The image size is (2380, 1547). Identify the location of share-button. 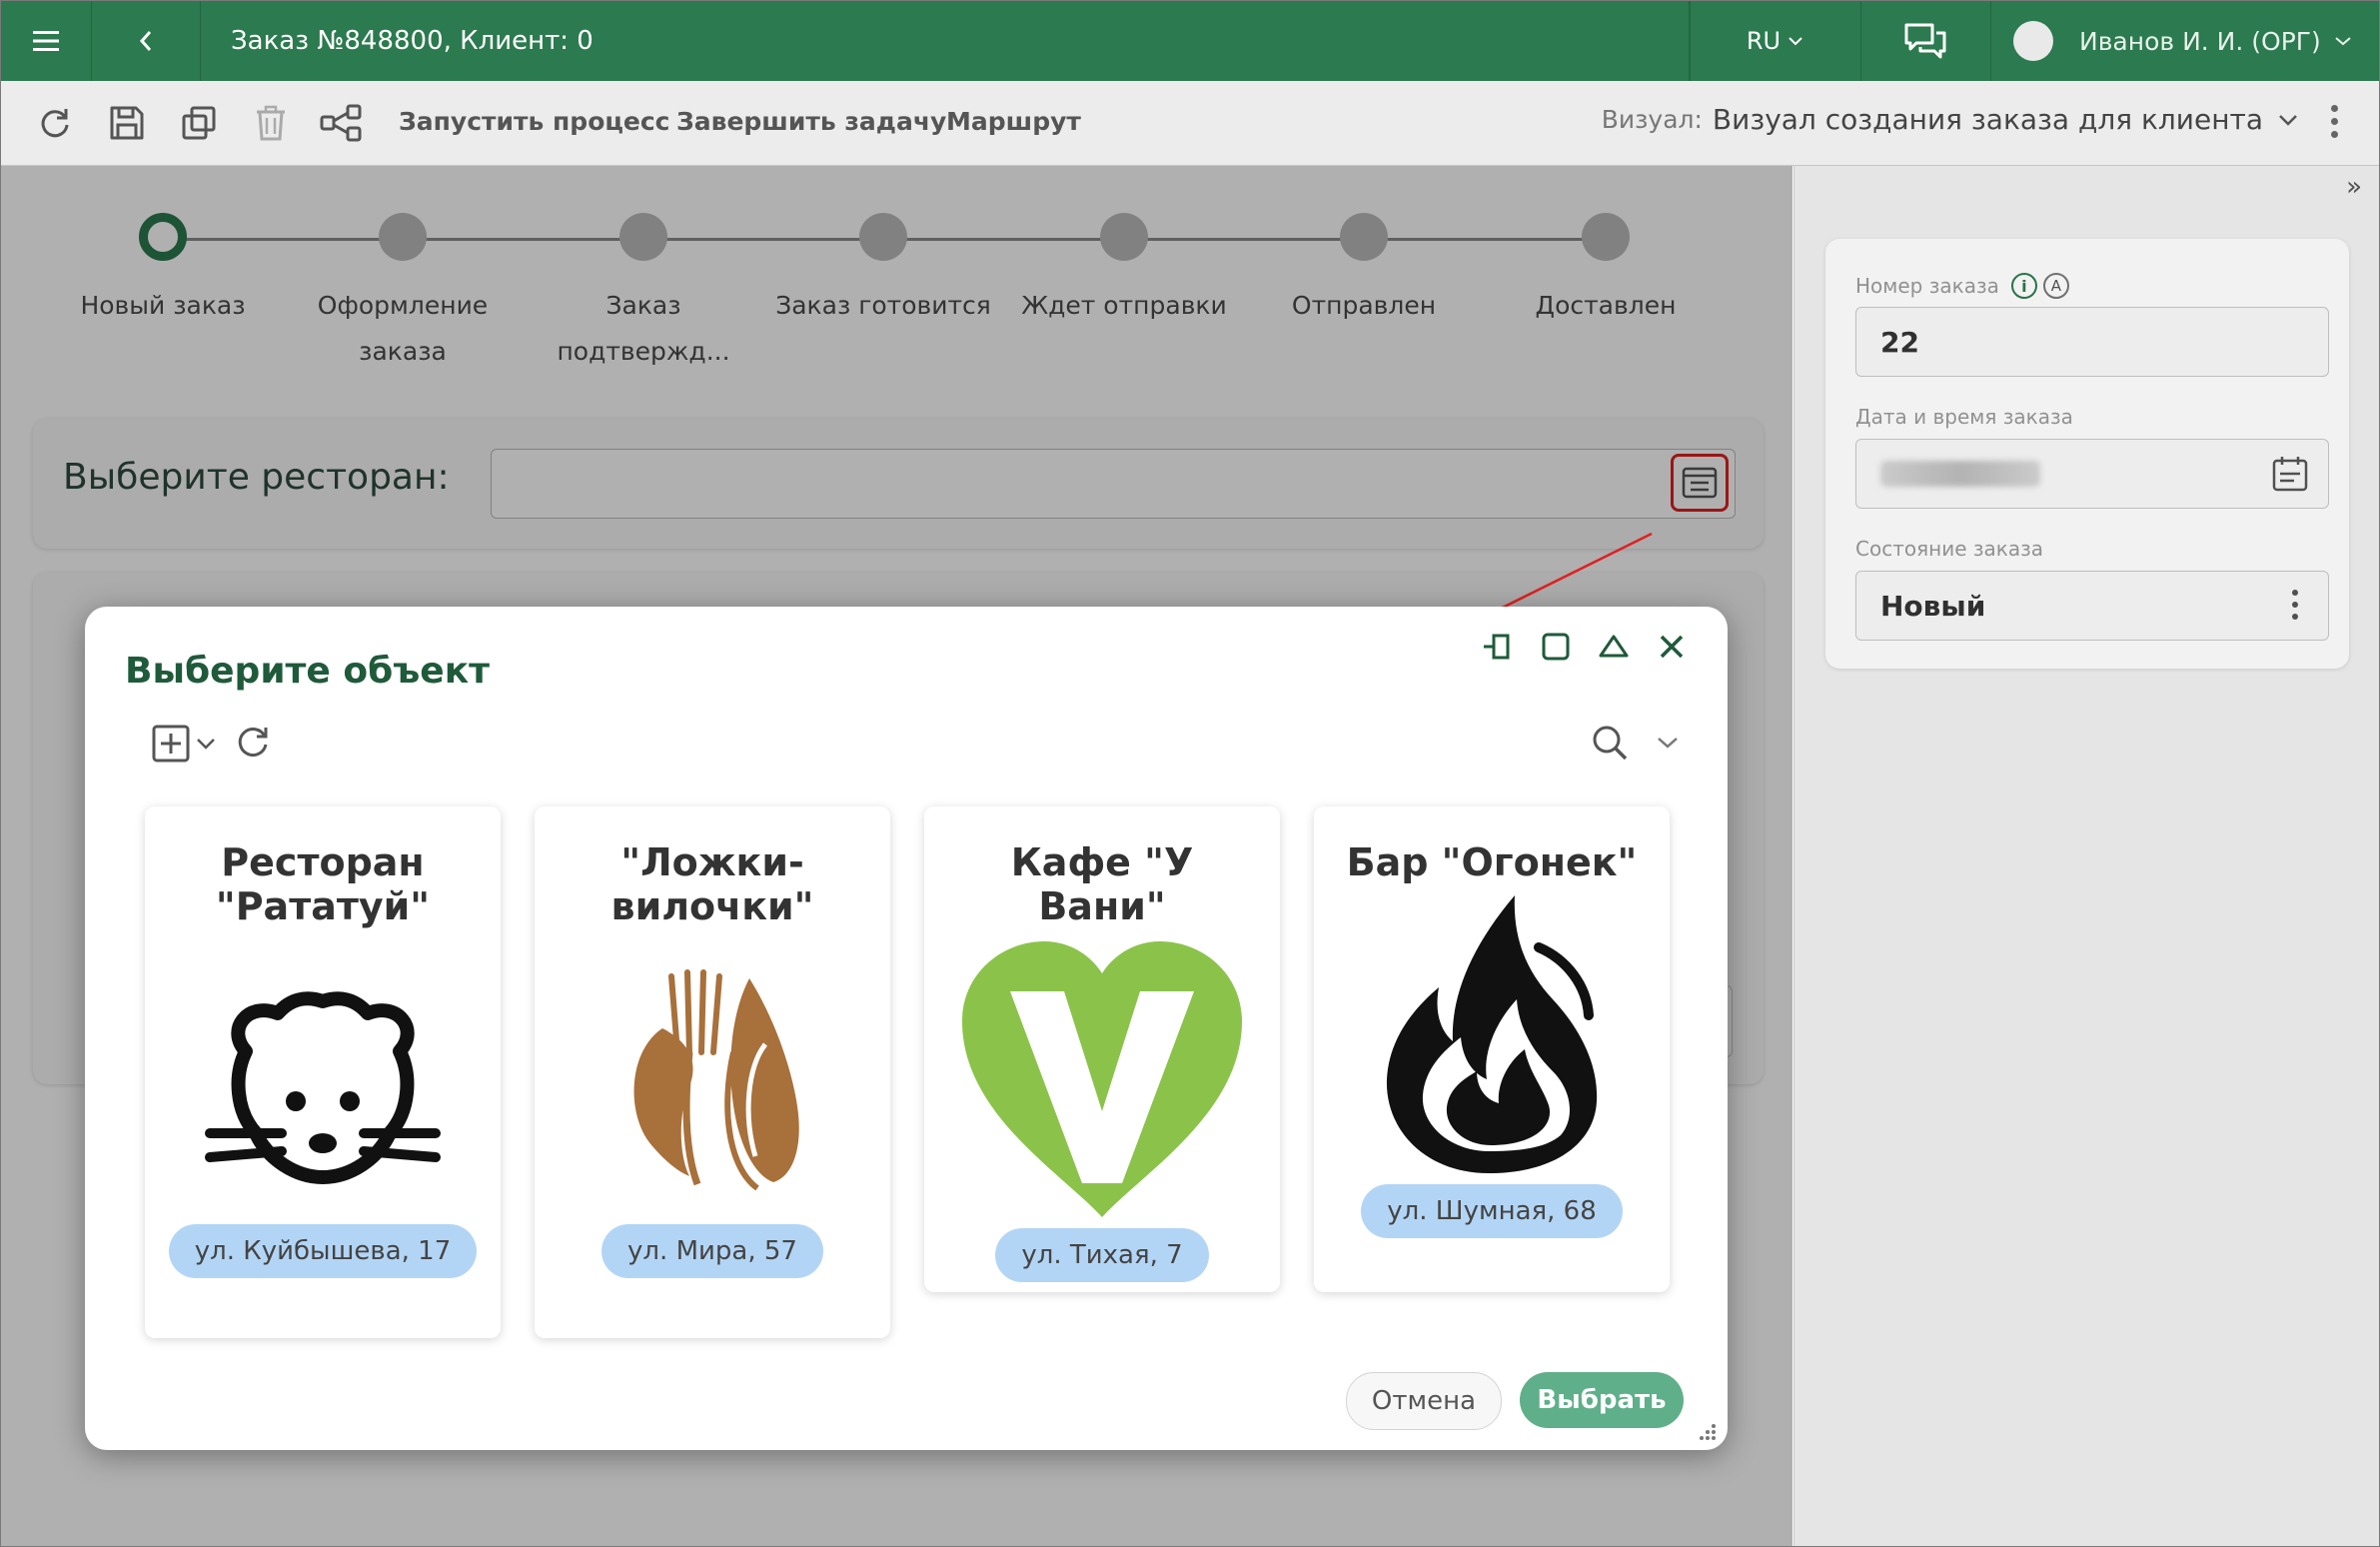
(341, 123).